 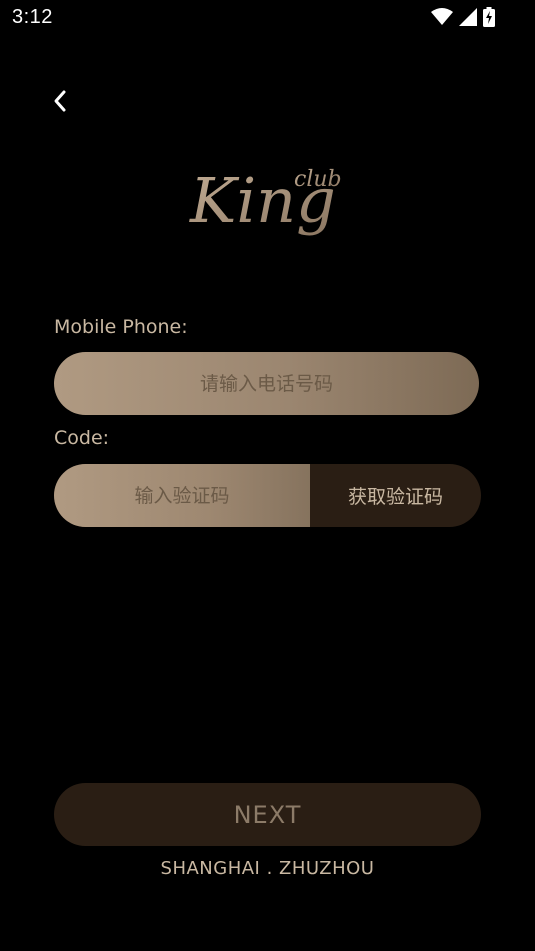 I want to click on back-button, so click(x=60, y=103).